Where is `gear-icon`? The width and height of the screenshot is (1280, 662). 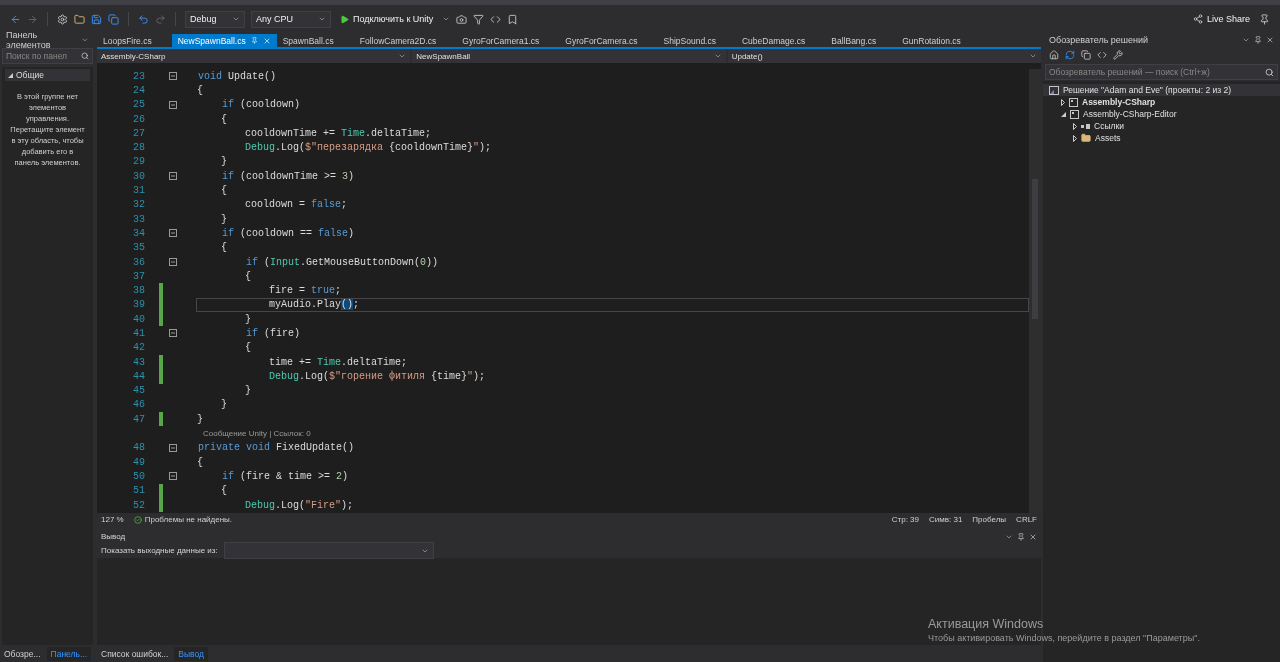 gear-icon is located at coordinates (62, 19).